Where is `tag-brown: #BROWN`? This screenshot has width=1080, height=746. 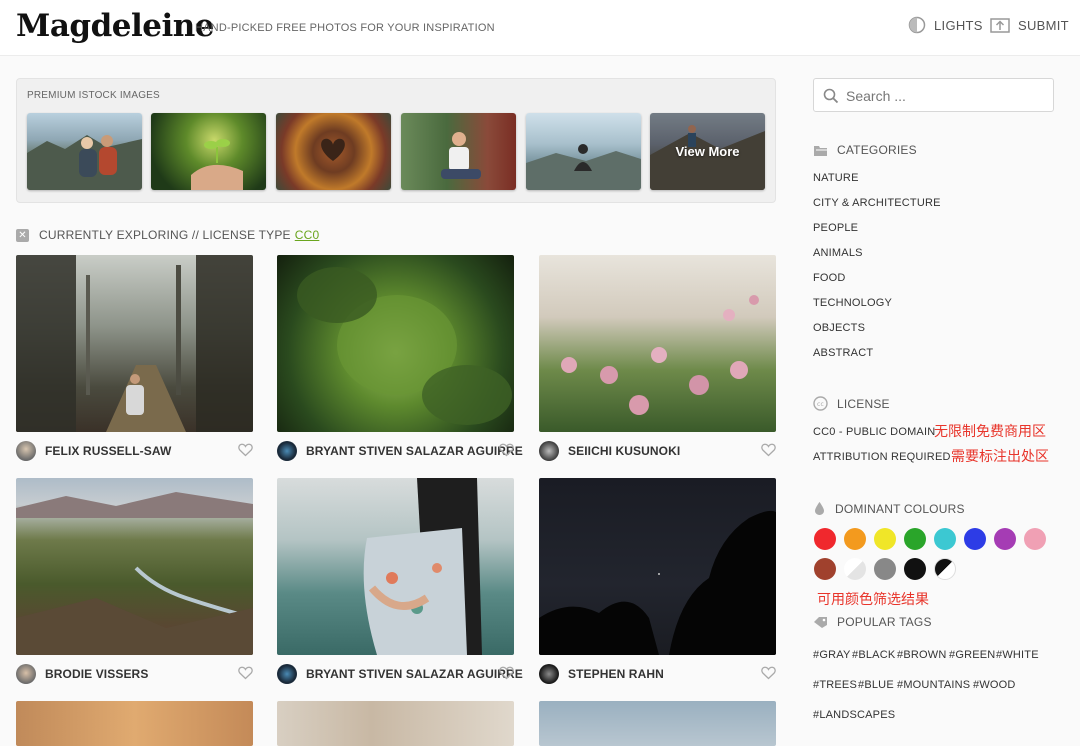
tag-brown: #BROWN is located at coordinates (921, 655).